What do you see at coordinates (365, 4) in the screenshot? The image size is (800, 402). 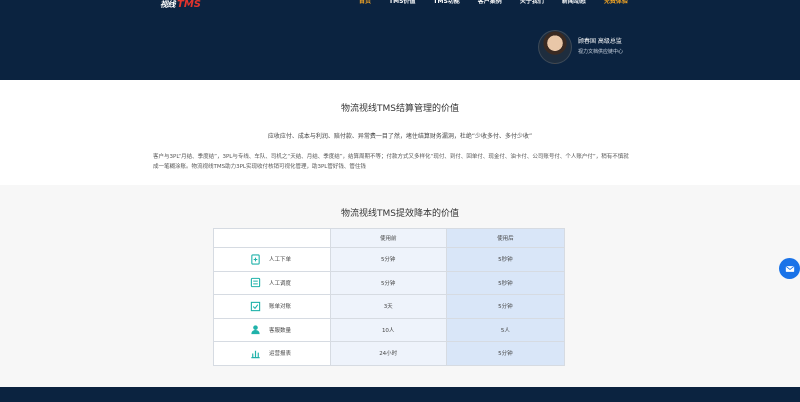 I see `nav-item-home: 首页` at bounding box center [365, 4].